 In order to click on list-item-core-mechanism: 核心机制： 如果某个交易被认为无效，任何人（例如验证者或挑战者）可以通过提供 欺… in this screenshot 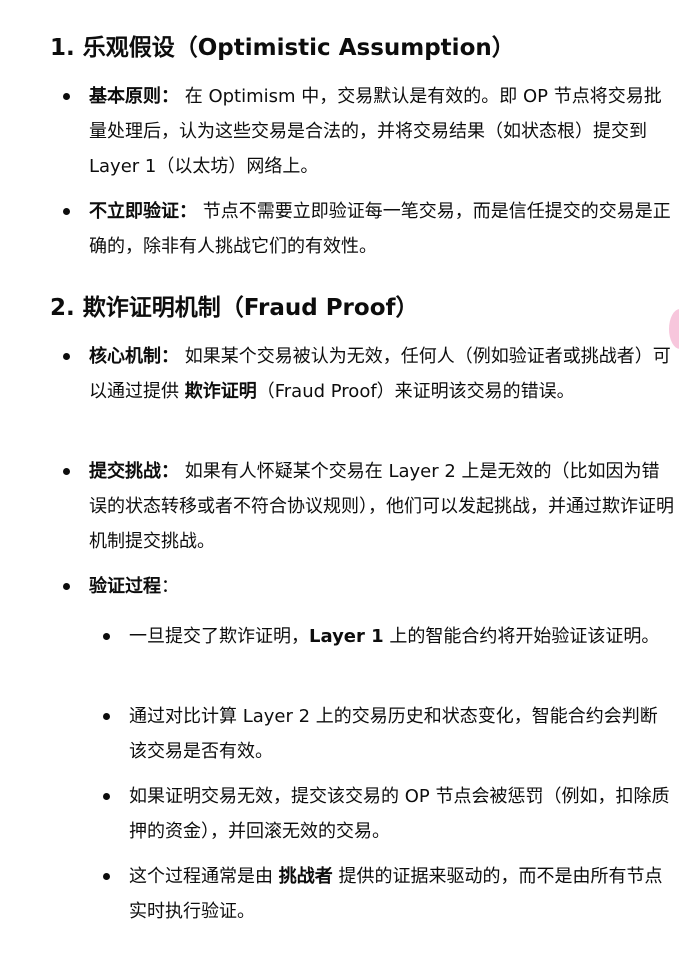, I will do `click(381, 374)`.